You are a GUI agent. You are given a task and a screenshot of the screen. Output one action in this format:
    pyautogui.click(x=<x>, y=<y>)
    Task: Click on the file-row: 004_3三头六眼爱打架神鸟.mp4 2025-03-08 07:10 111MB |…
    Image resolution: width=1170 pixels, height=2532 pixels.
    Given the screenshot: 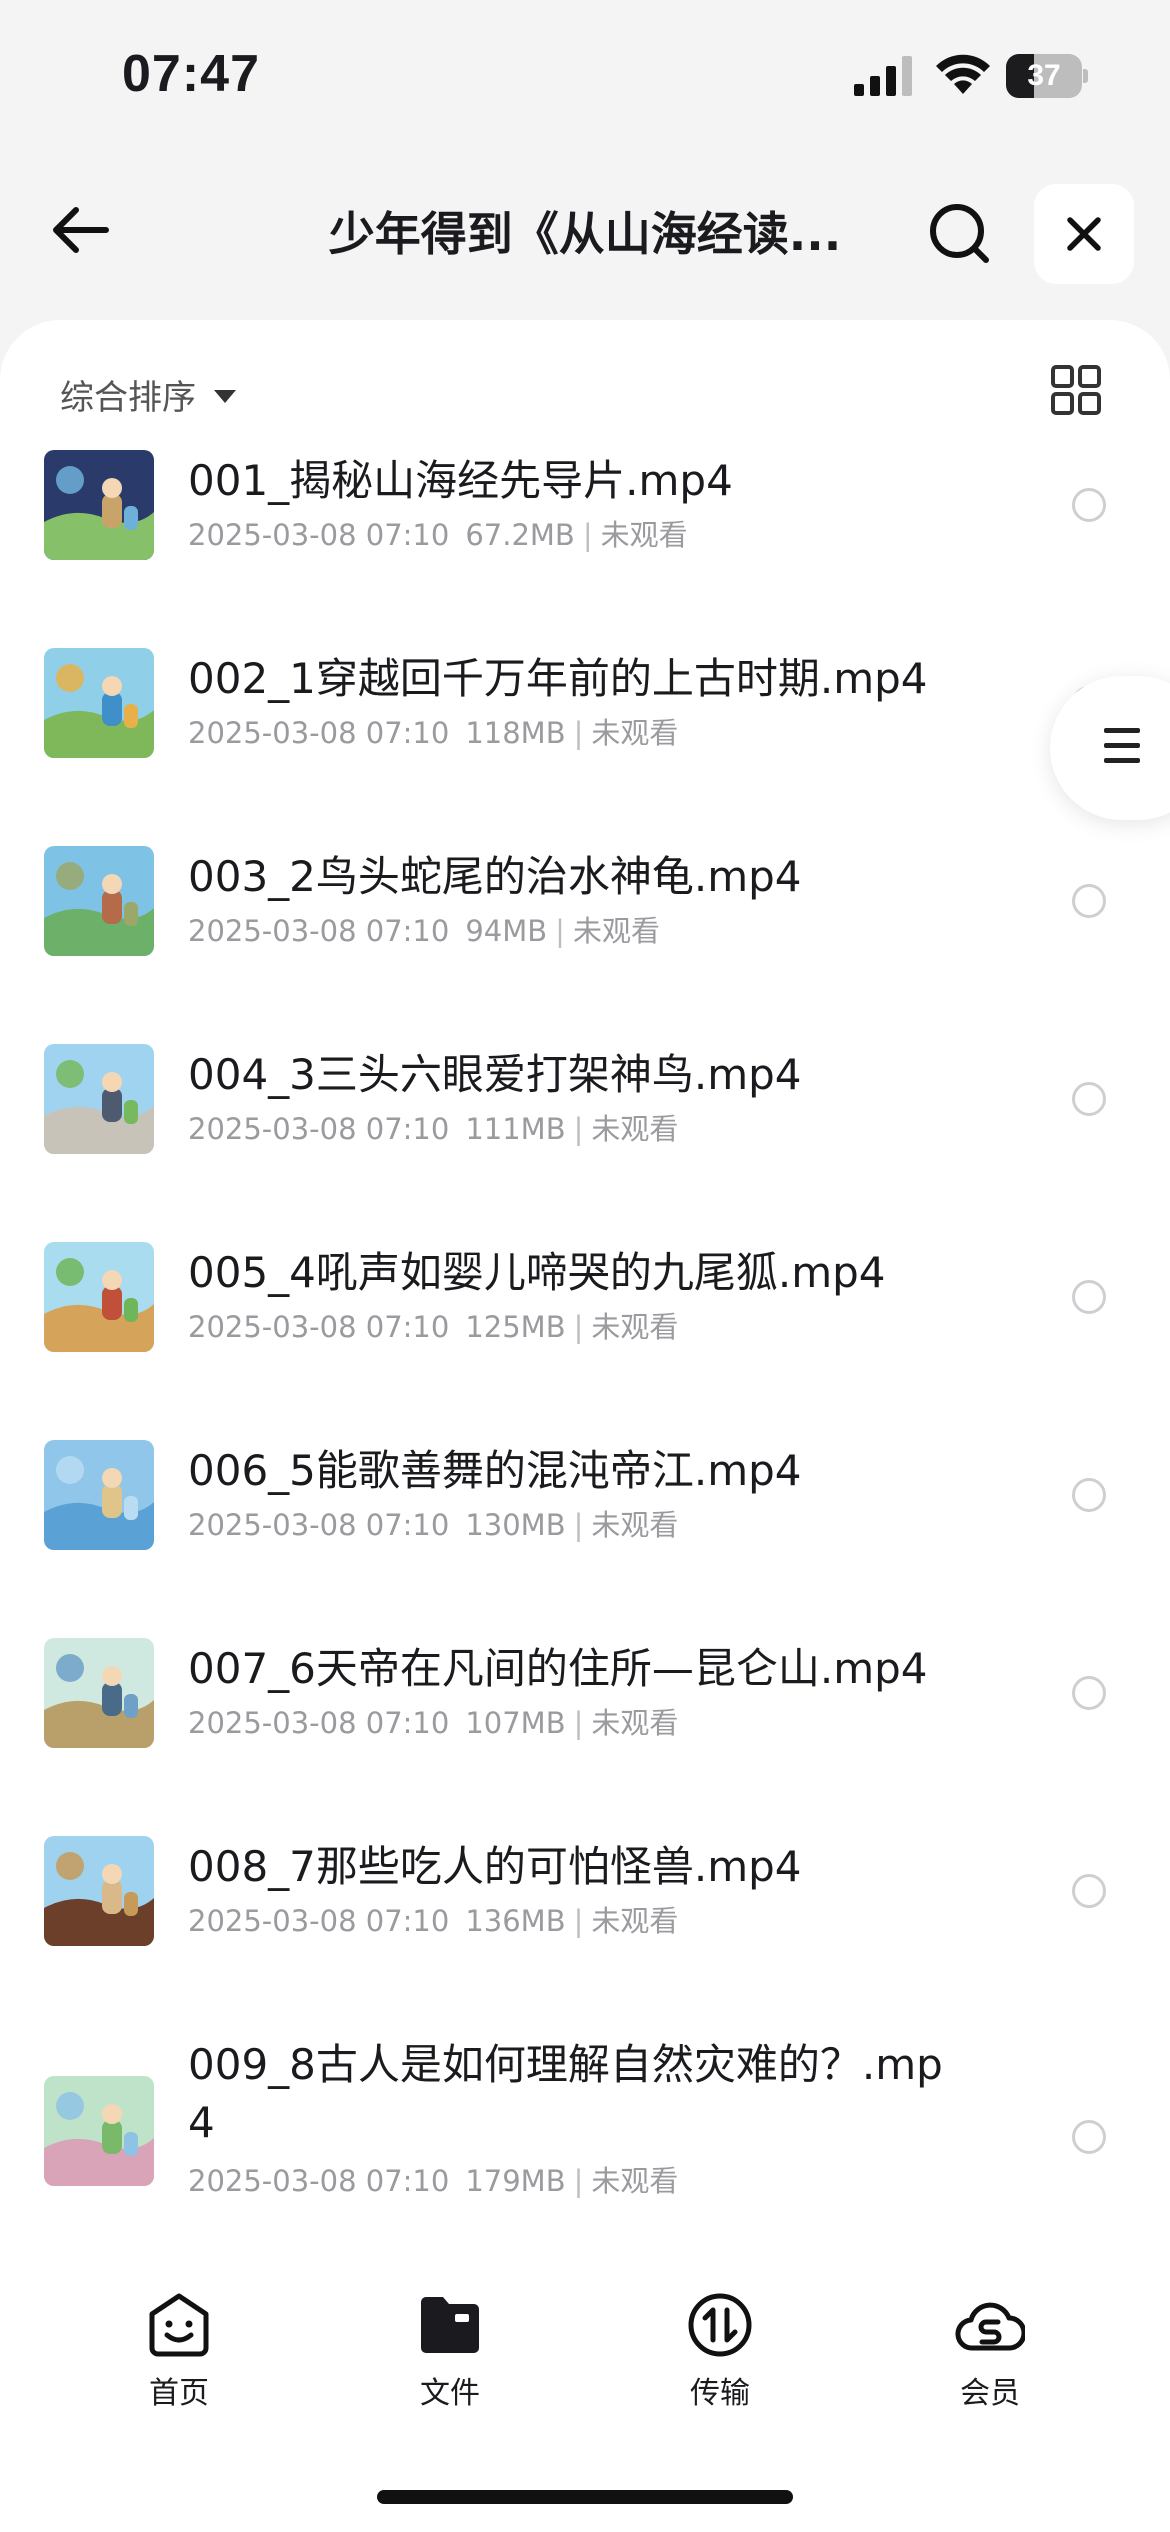 What is the action you would take?
    pyautogui.click(x=585, y=1143)
    